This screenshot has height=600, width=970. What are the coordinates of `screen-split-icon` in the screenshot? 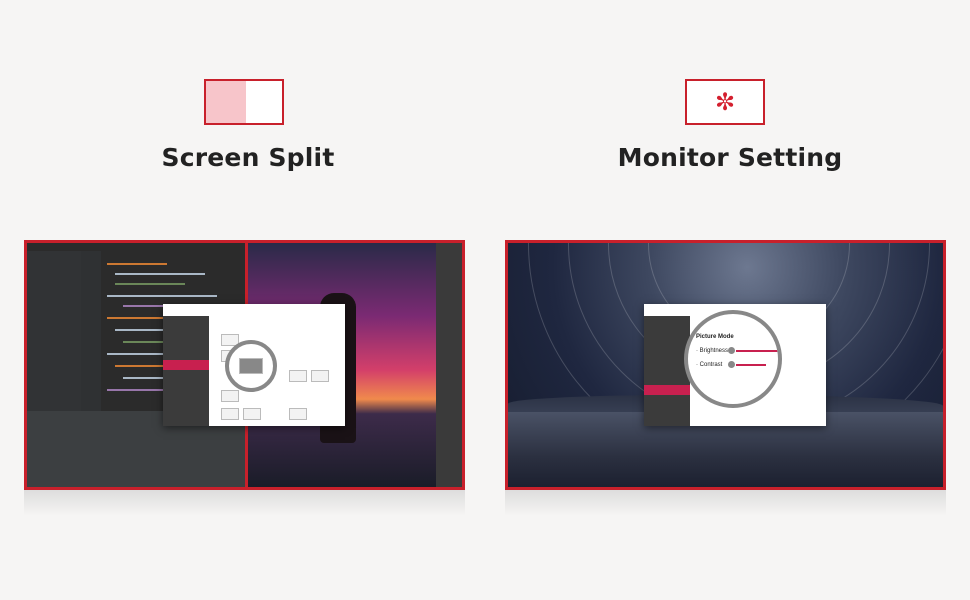 It's located at (244, 102).